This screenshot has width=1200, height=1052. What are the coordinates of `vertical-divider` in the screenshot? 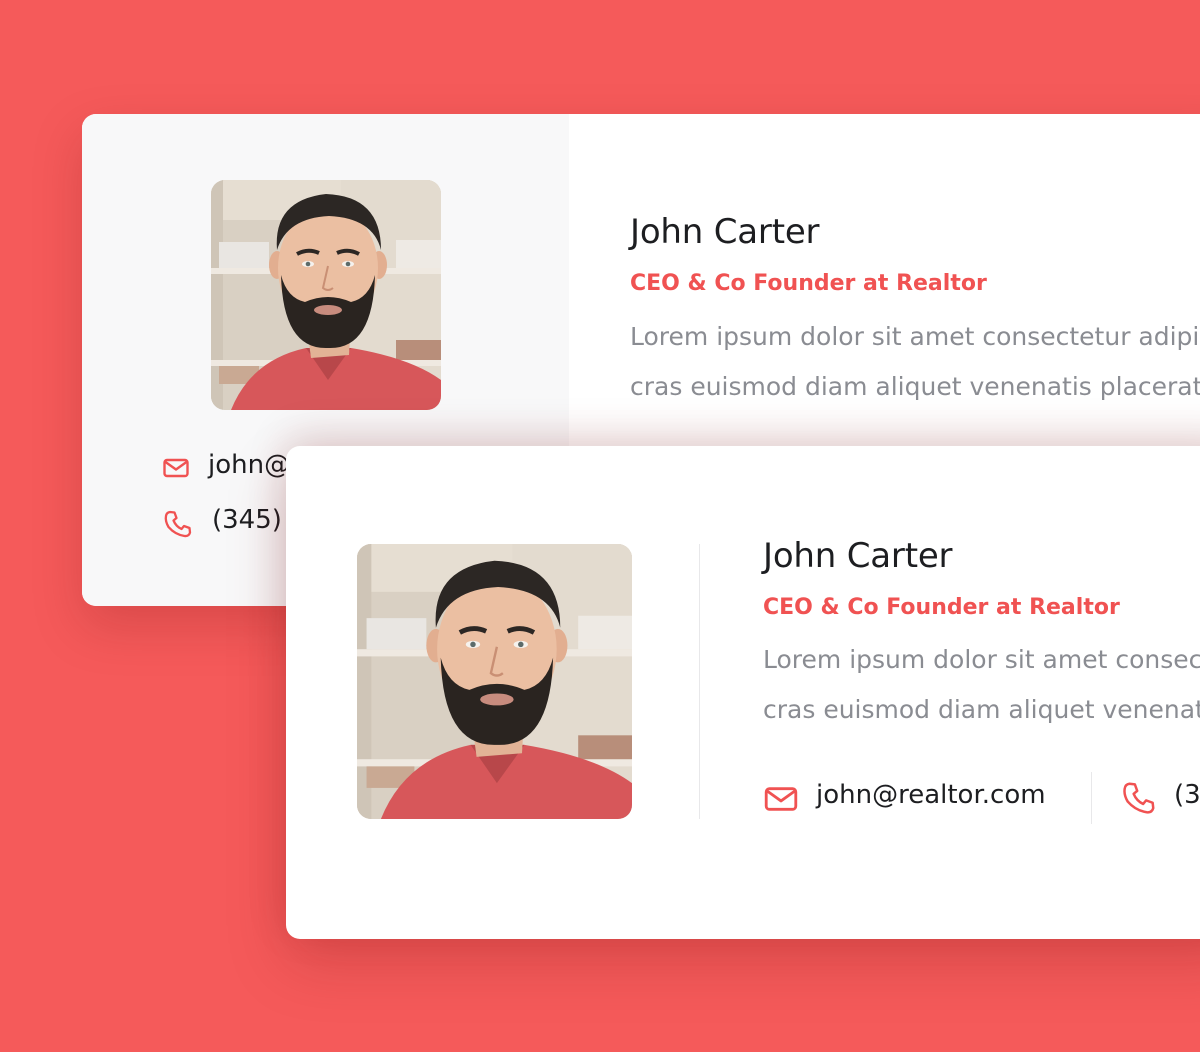 It's located at (699, 681).